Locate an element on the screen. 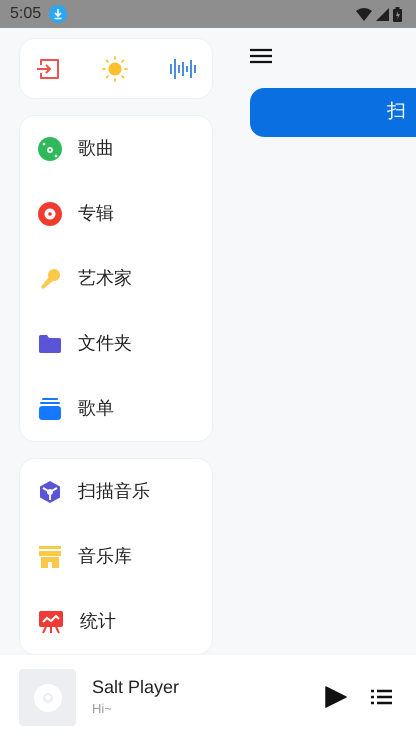  nav-item: 音乐库 is located at coordinates (116, 556).